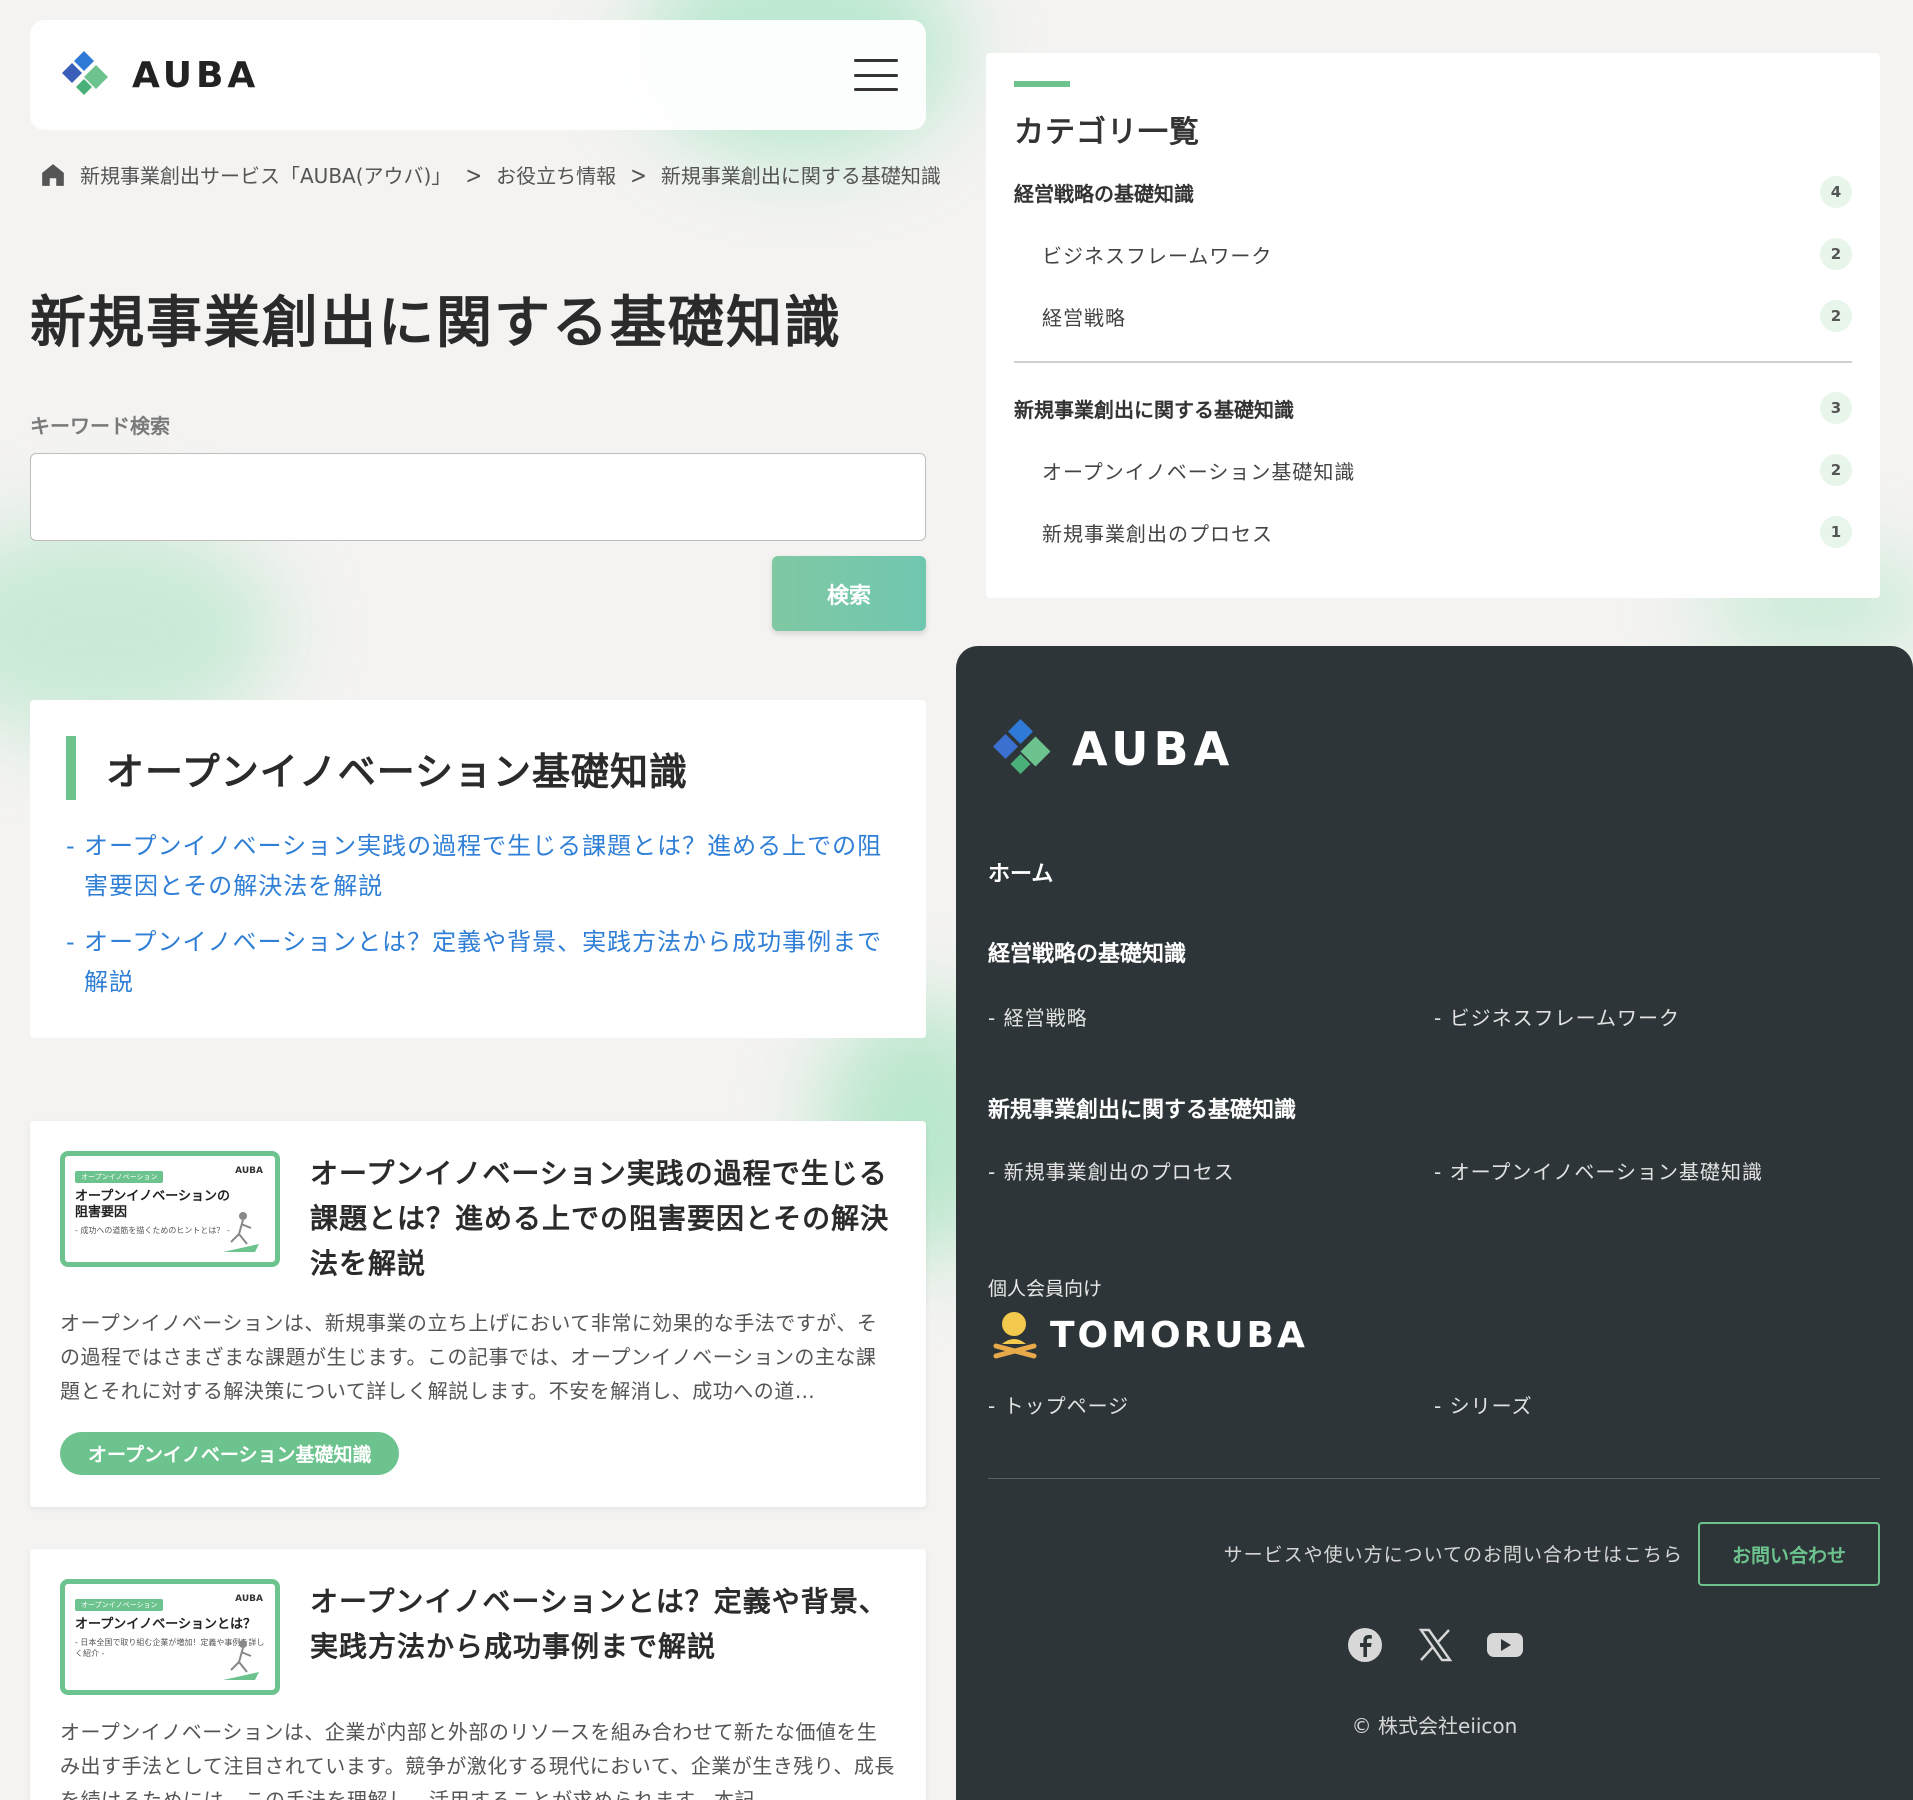  I want to click on footer-link: - オープンイノベーション基礎知識, so click(1598, 1170).